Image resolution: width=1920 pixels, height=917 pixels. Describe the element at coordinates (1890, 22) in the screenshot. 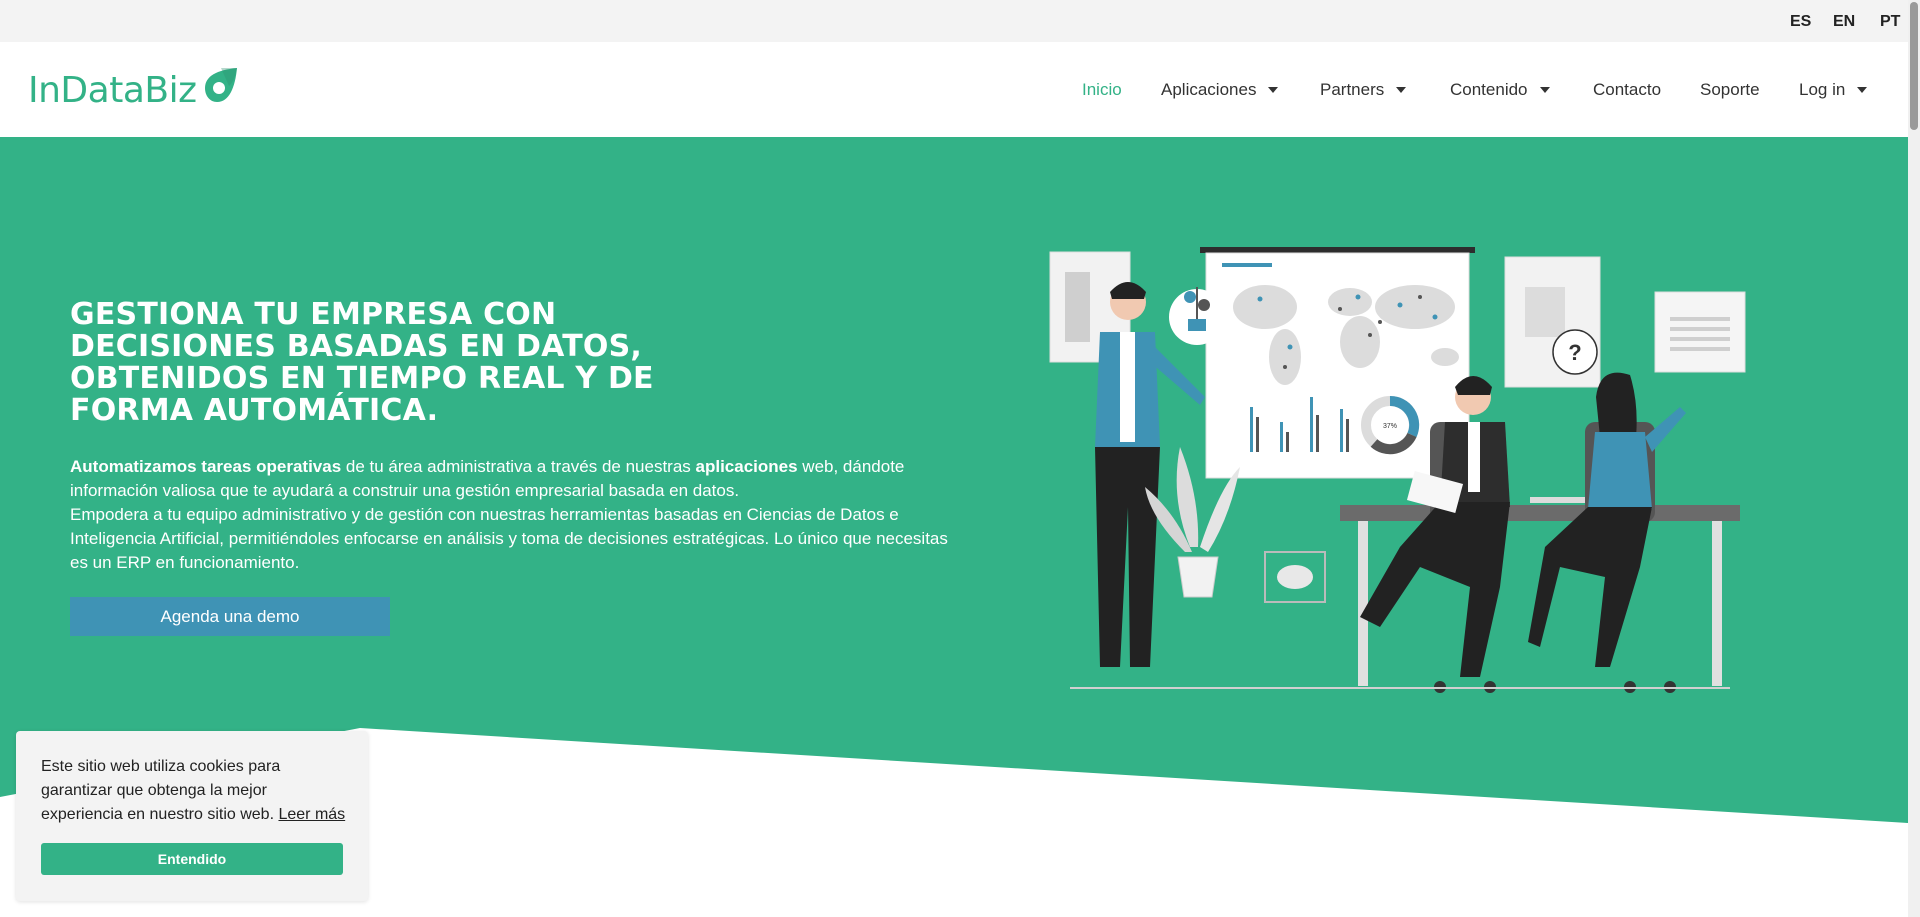

I see `lang-pt-link: PT` at that location.